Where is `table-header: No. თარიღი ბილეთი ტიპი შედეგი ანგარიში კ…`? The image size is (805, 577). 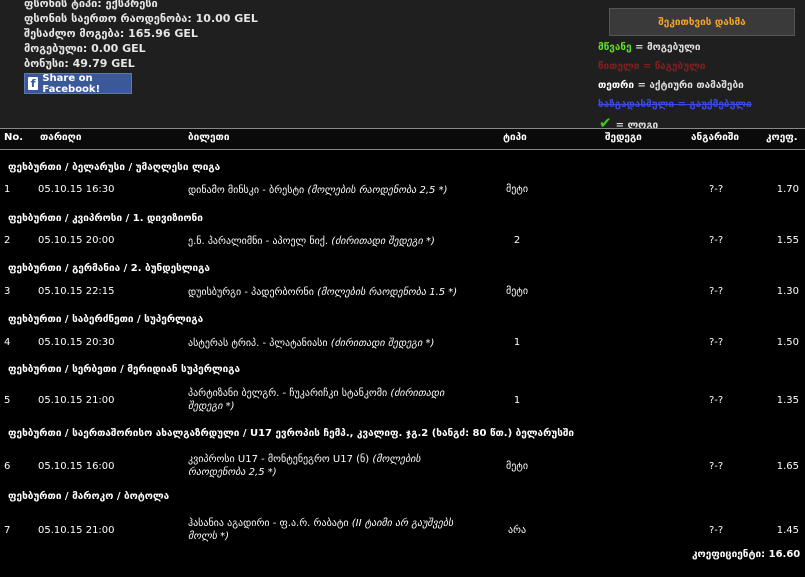
table-header: No. თარიღი ბილეთი ტიპი შედეგი ანგარიში კ… is located at coordinates (402, 139).